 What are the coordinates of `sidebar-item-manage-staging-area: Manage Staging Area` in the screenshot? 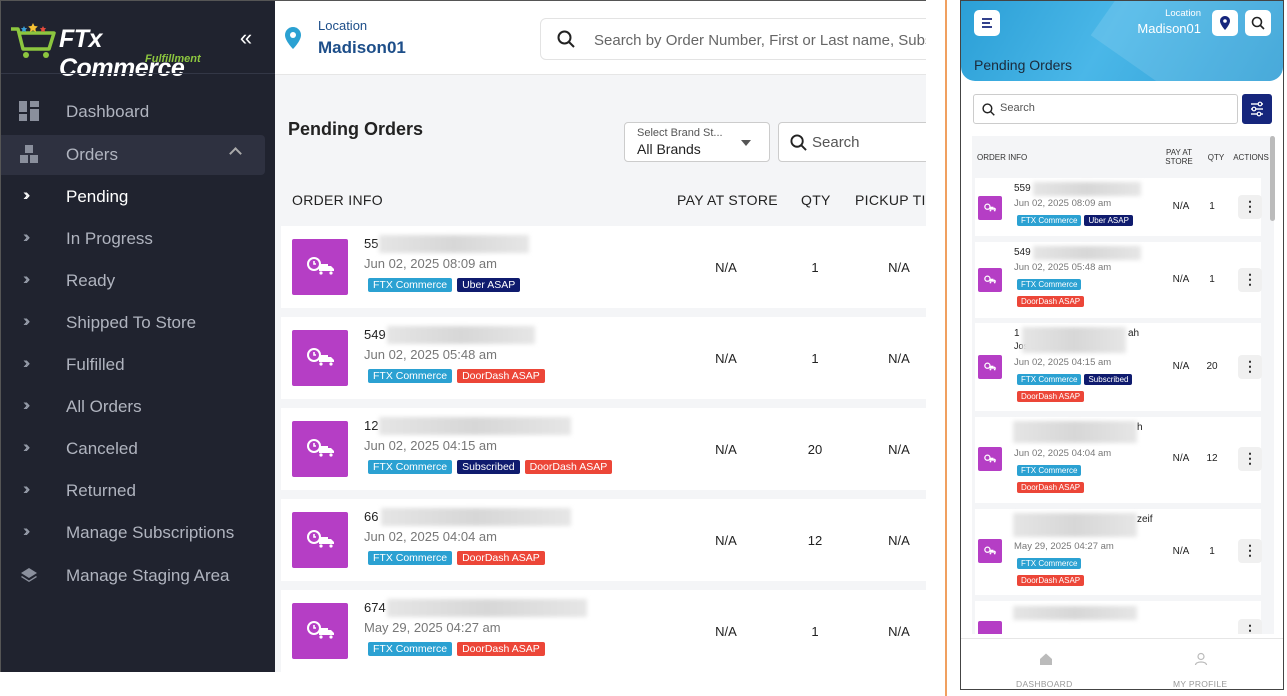 It's located at (138, 576).